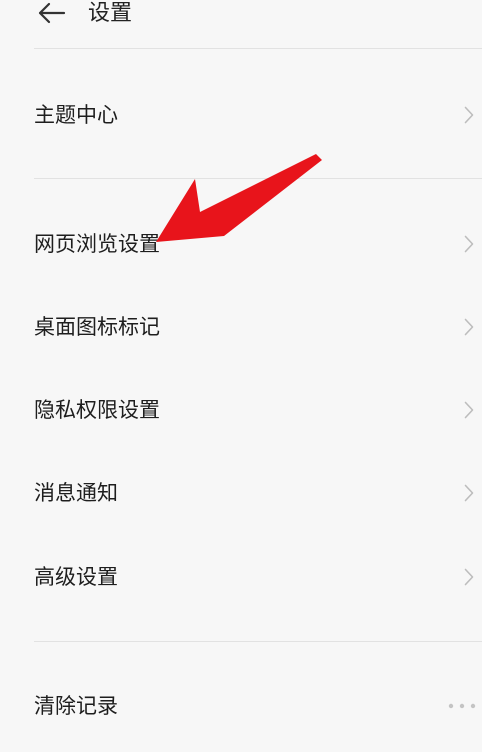  Describe the element at coordinates (110, 13) in the screenshot. I see `page-title: 设置` at that location.